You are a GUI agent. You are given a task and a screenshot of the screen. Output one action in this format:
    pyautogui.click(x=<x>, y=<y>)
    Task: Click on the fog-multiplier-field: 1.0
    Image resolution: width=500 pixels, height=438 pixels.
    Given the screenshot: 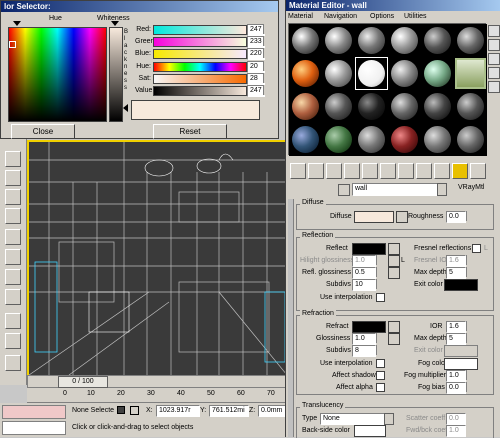 What is the action you would take?
    pyautogui.click(x=456, y=376)
    